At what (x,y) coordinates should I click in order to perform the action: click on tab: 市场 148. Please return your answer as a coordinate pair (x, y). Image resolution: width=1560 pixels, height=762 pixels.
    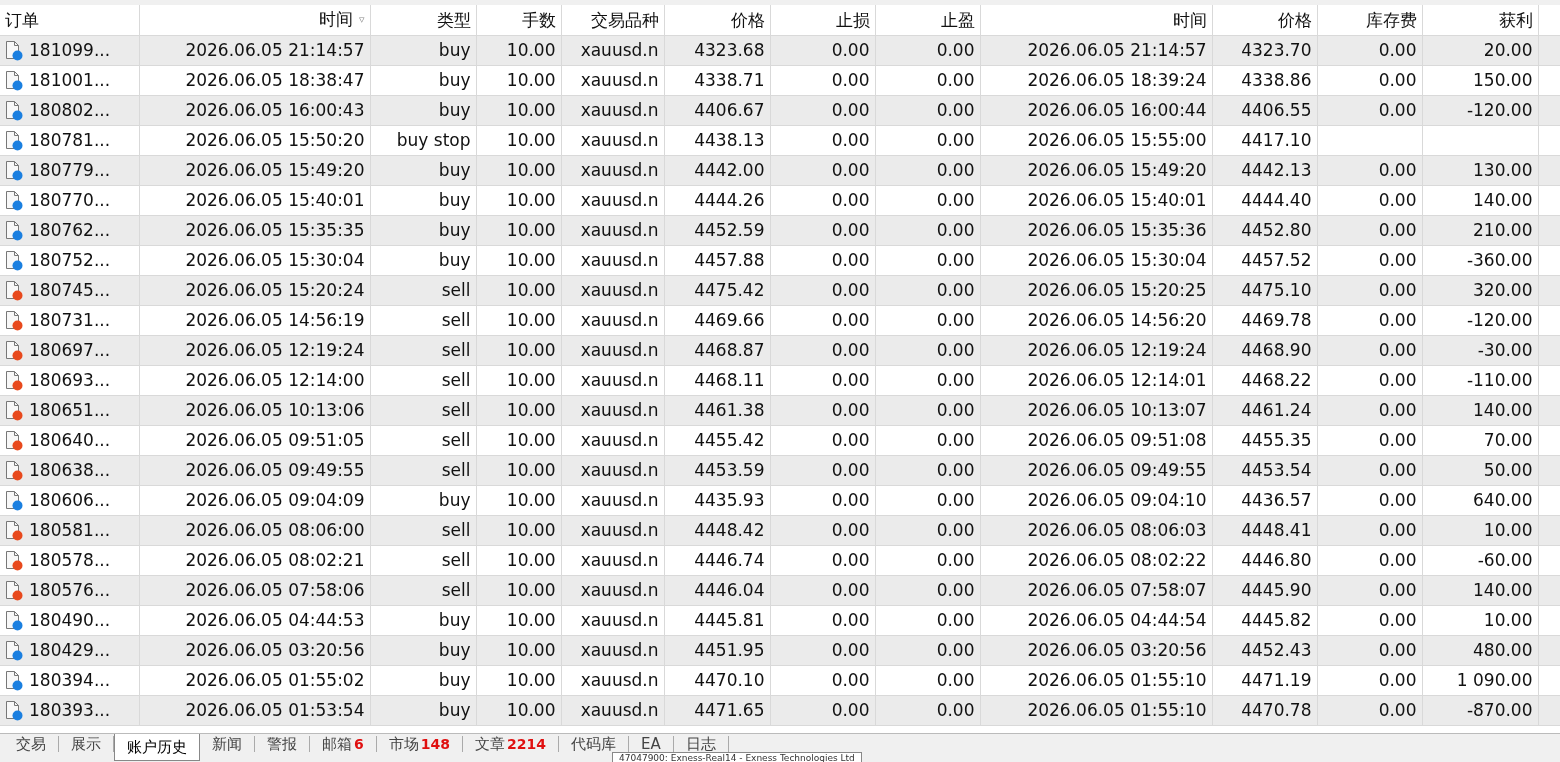
    Looking at the image, I should click on (419, 744).